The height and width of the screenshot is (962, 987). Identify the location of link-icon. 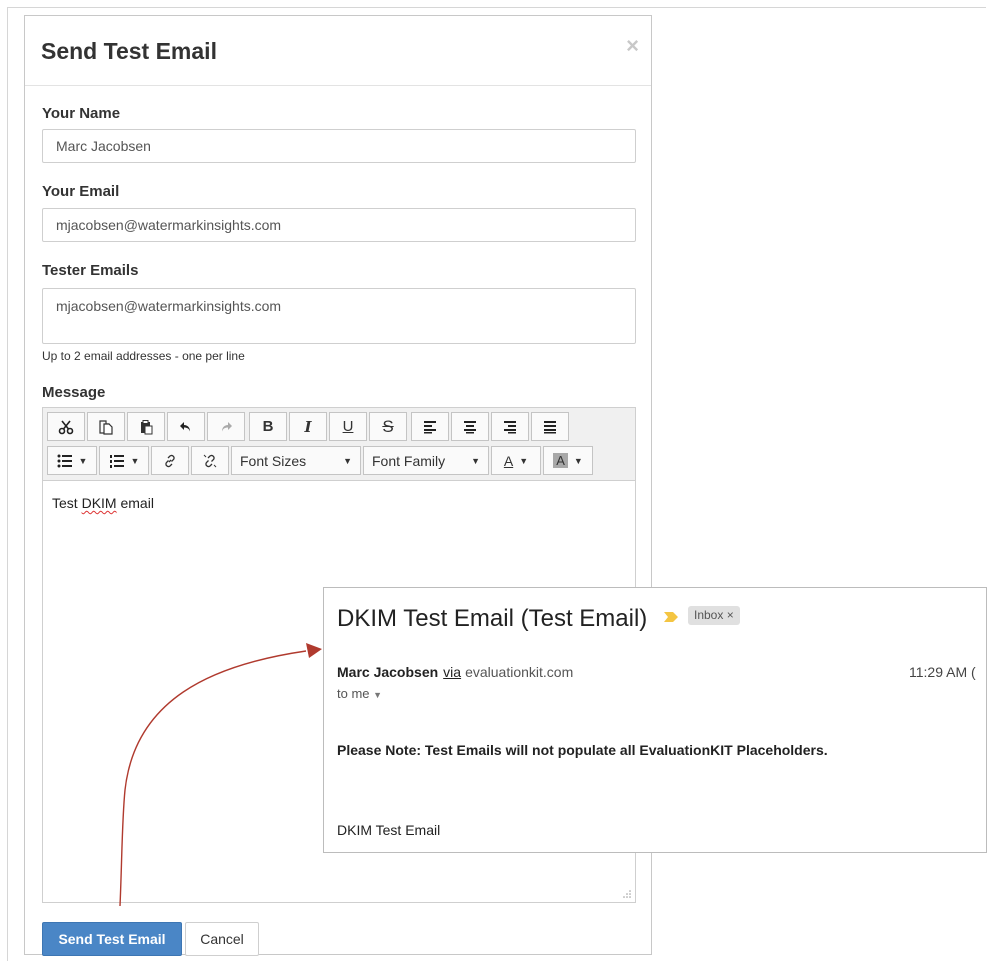
(170, 460).